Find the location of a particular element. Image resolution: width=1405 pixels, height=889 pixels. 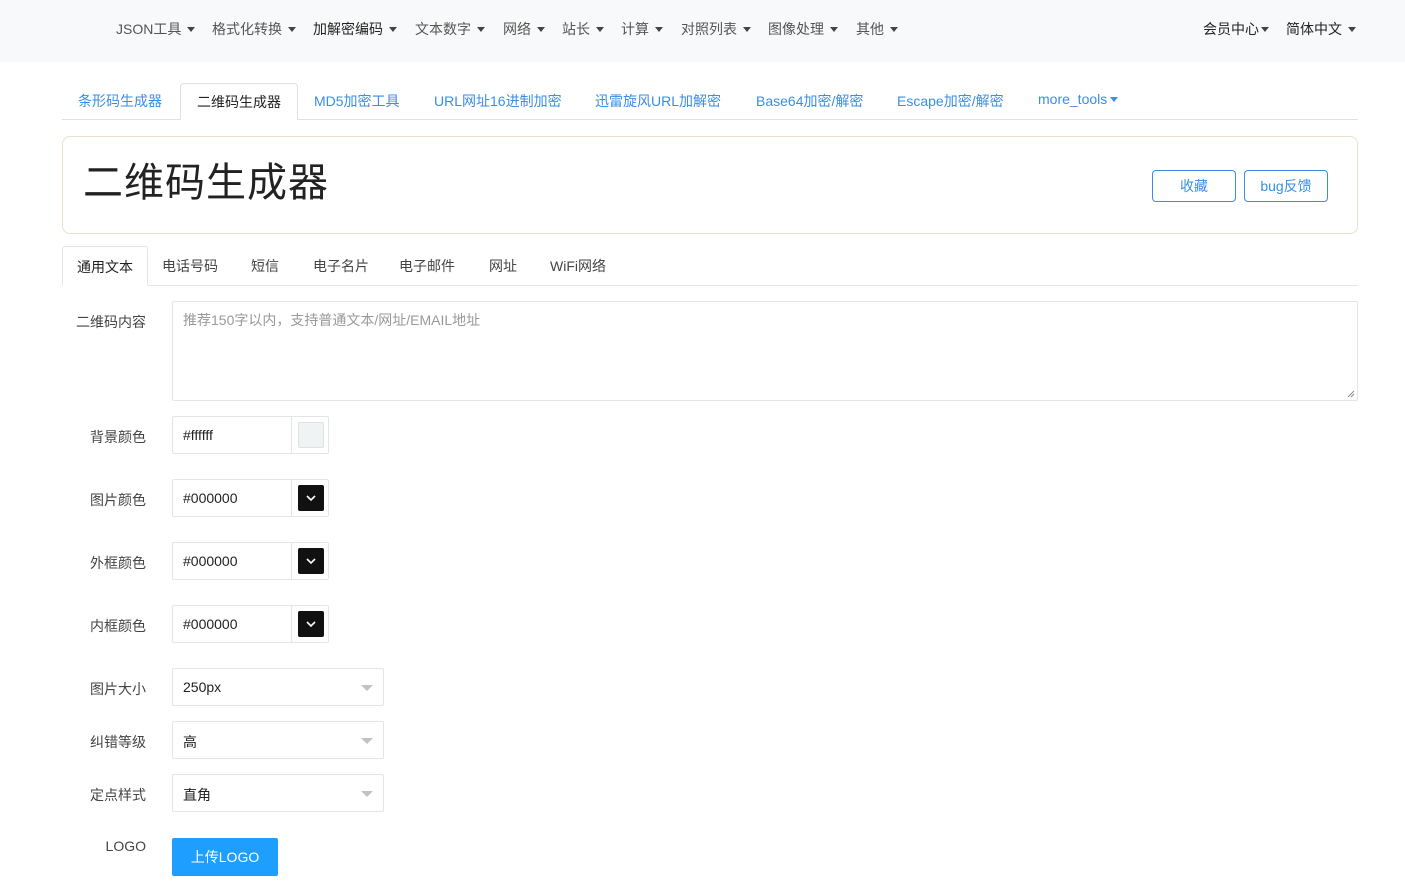

tab-more-tools: more_tools is located at coordinates (1078, 99).